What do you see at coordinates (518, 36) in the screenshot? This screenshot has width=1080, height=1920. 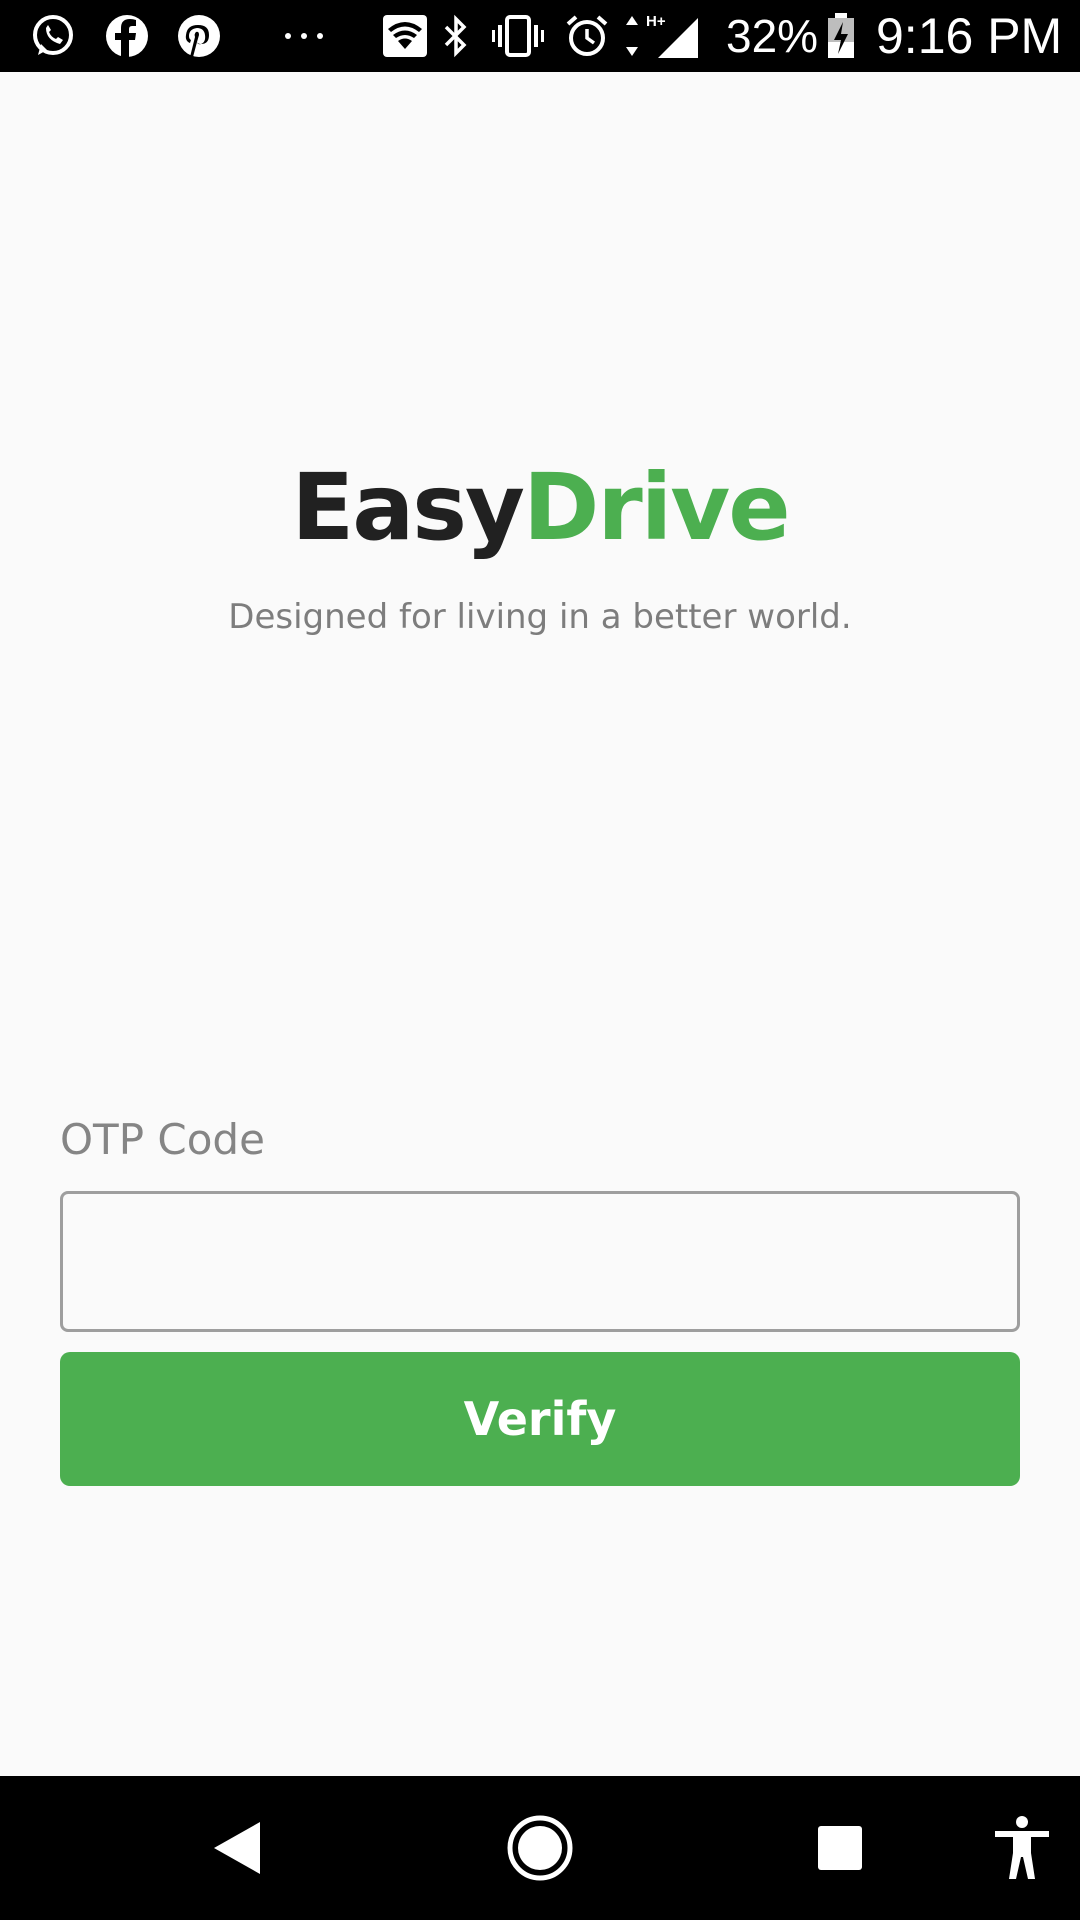 I see `vibrate-icon` at bounding box center [518, 36].